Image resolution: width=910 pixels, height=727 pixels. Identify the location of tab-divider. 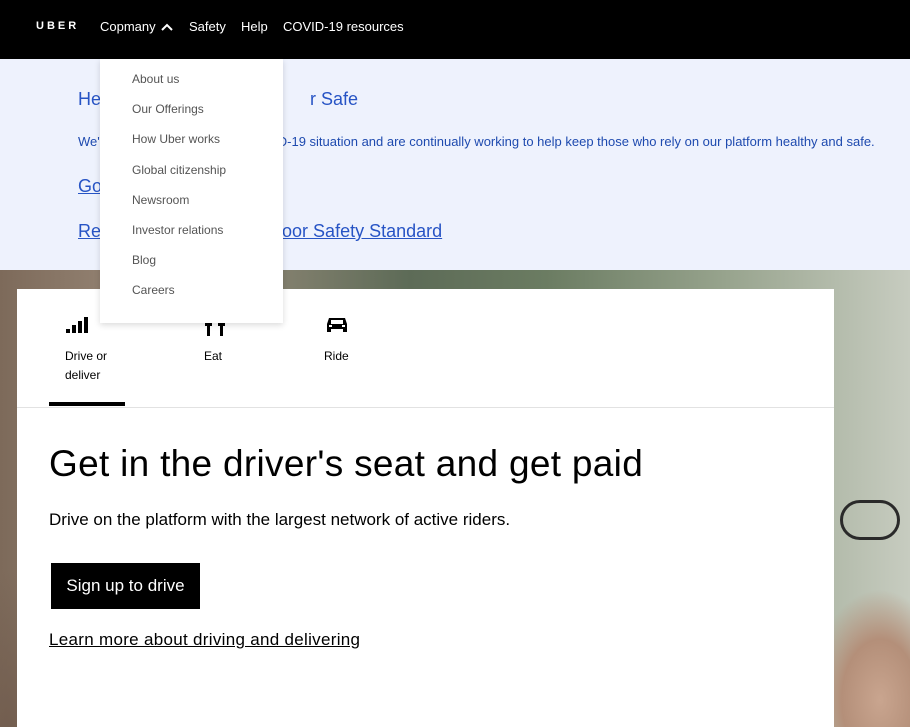
(425, 407).